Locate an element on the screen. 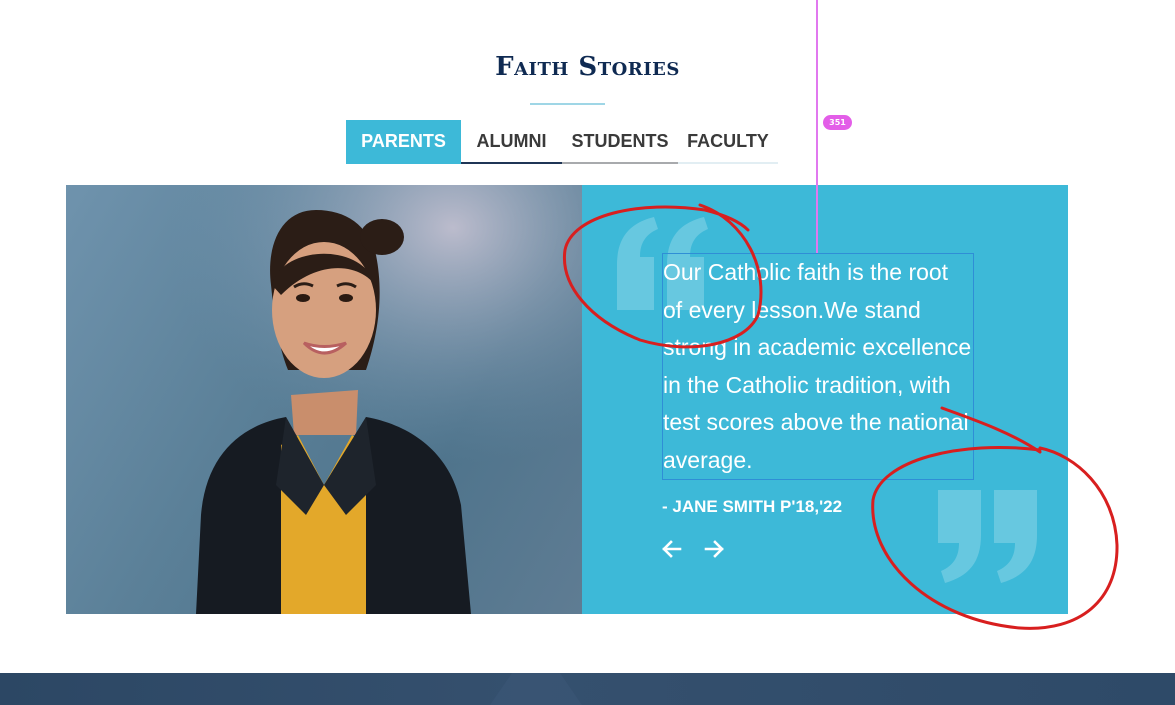  close-quote-icon is located at coordinates (987, 536).